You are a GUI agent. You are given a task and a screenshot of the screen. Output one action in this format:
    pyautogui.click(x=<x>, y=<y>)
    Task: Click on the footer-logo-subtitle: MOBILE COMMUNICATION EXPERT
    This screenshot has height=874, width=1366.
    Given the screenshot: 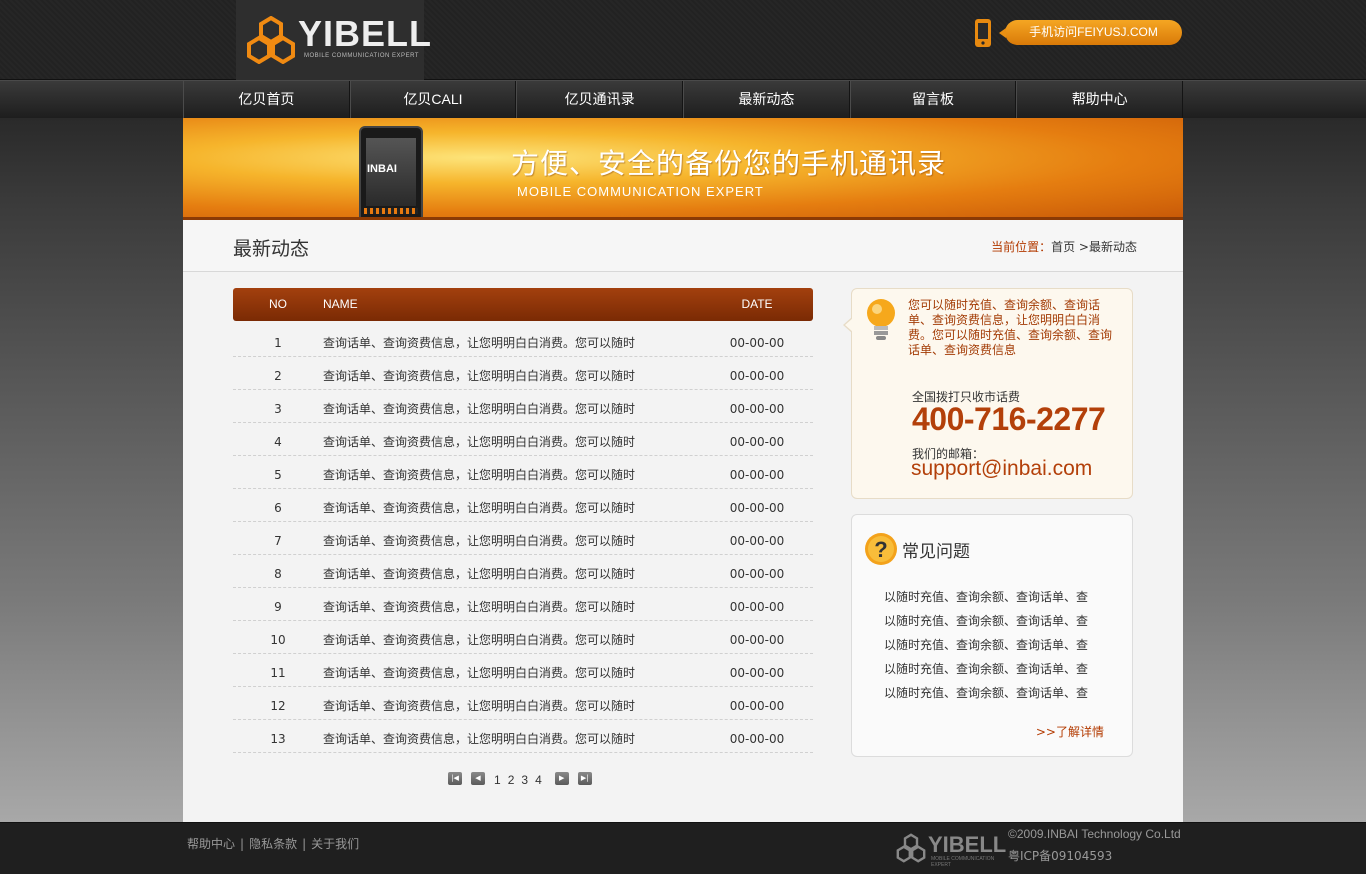 What is the action you would take?
    pyautogui.click(x=963, y=862)
    